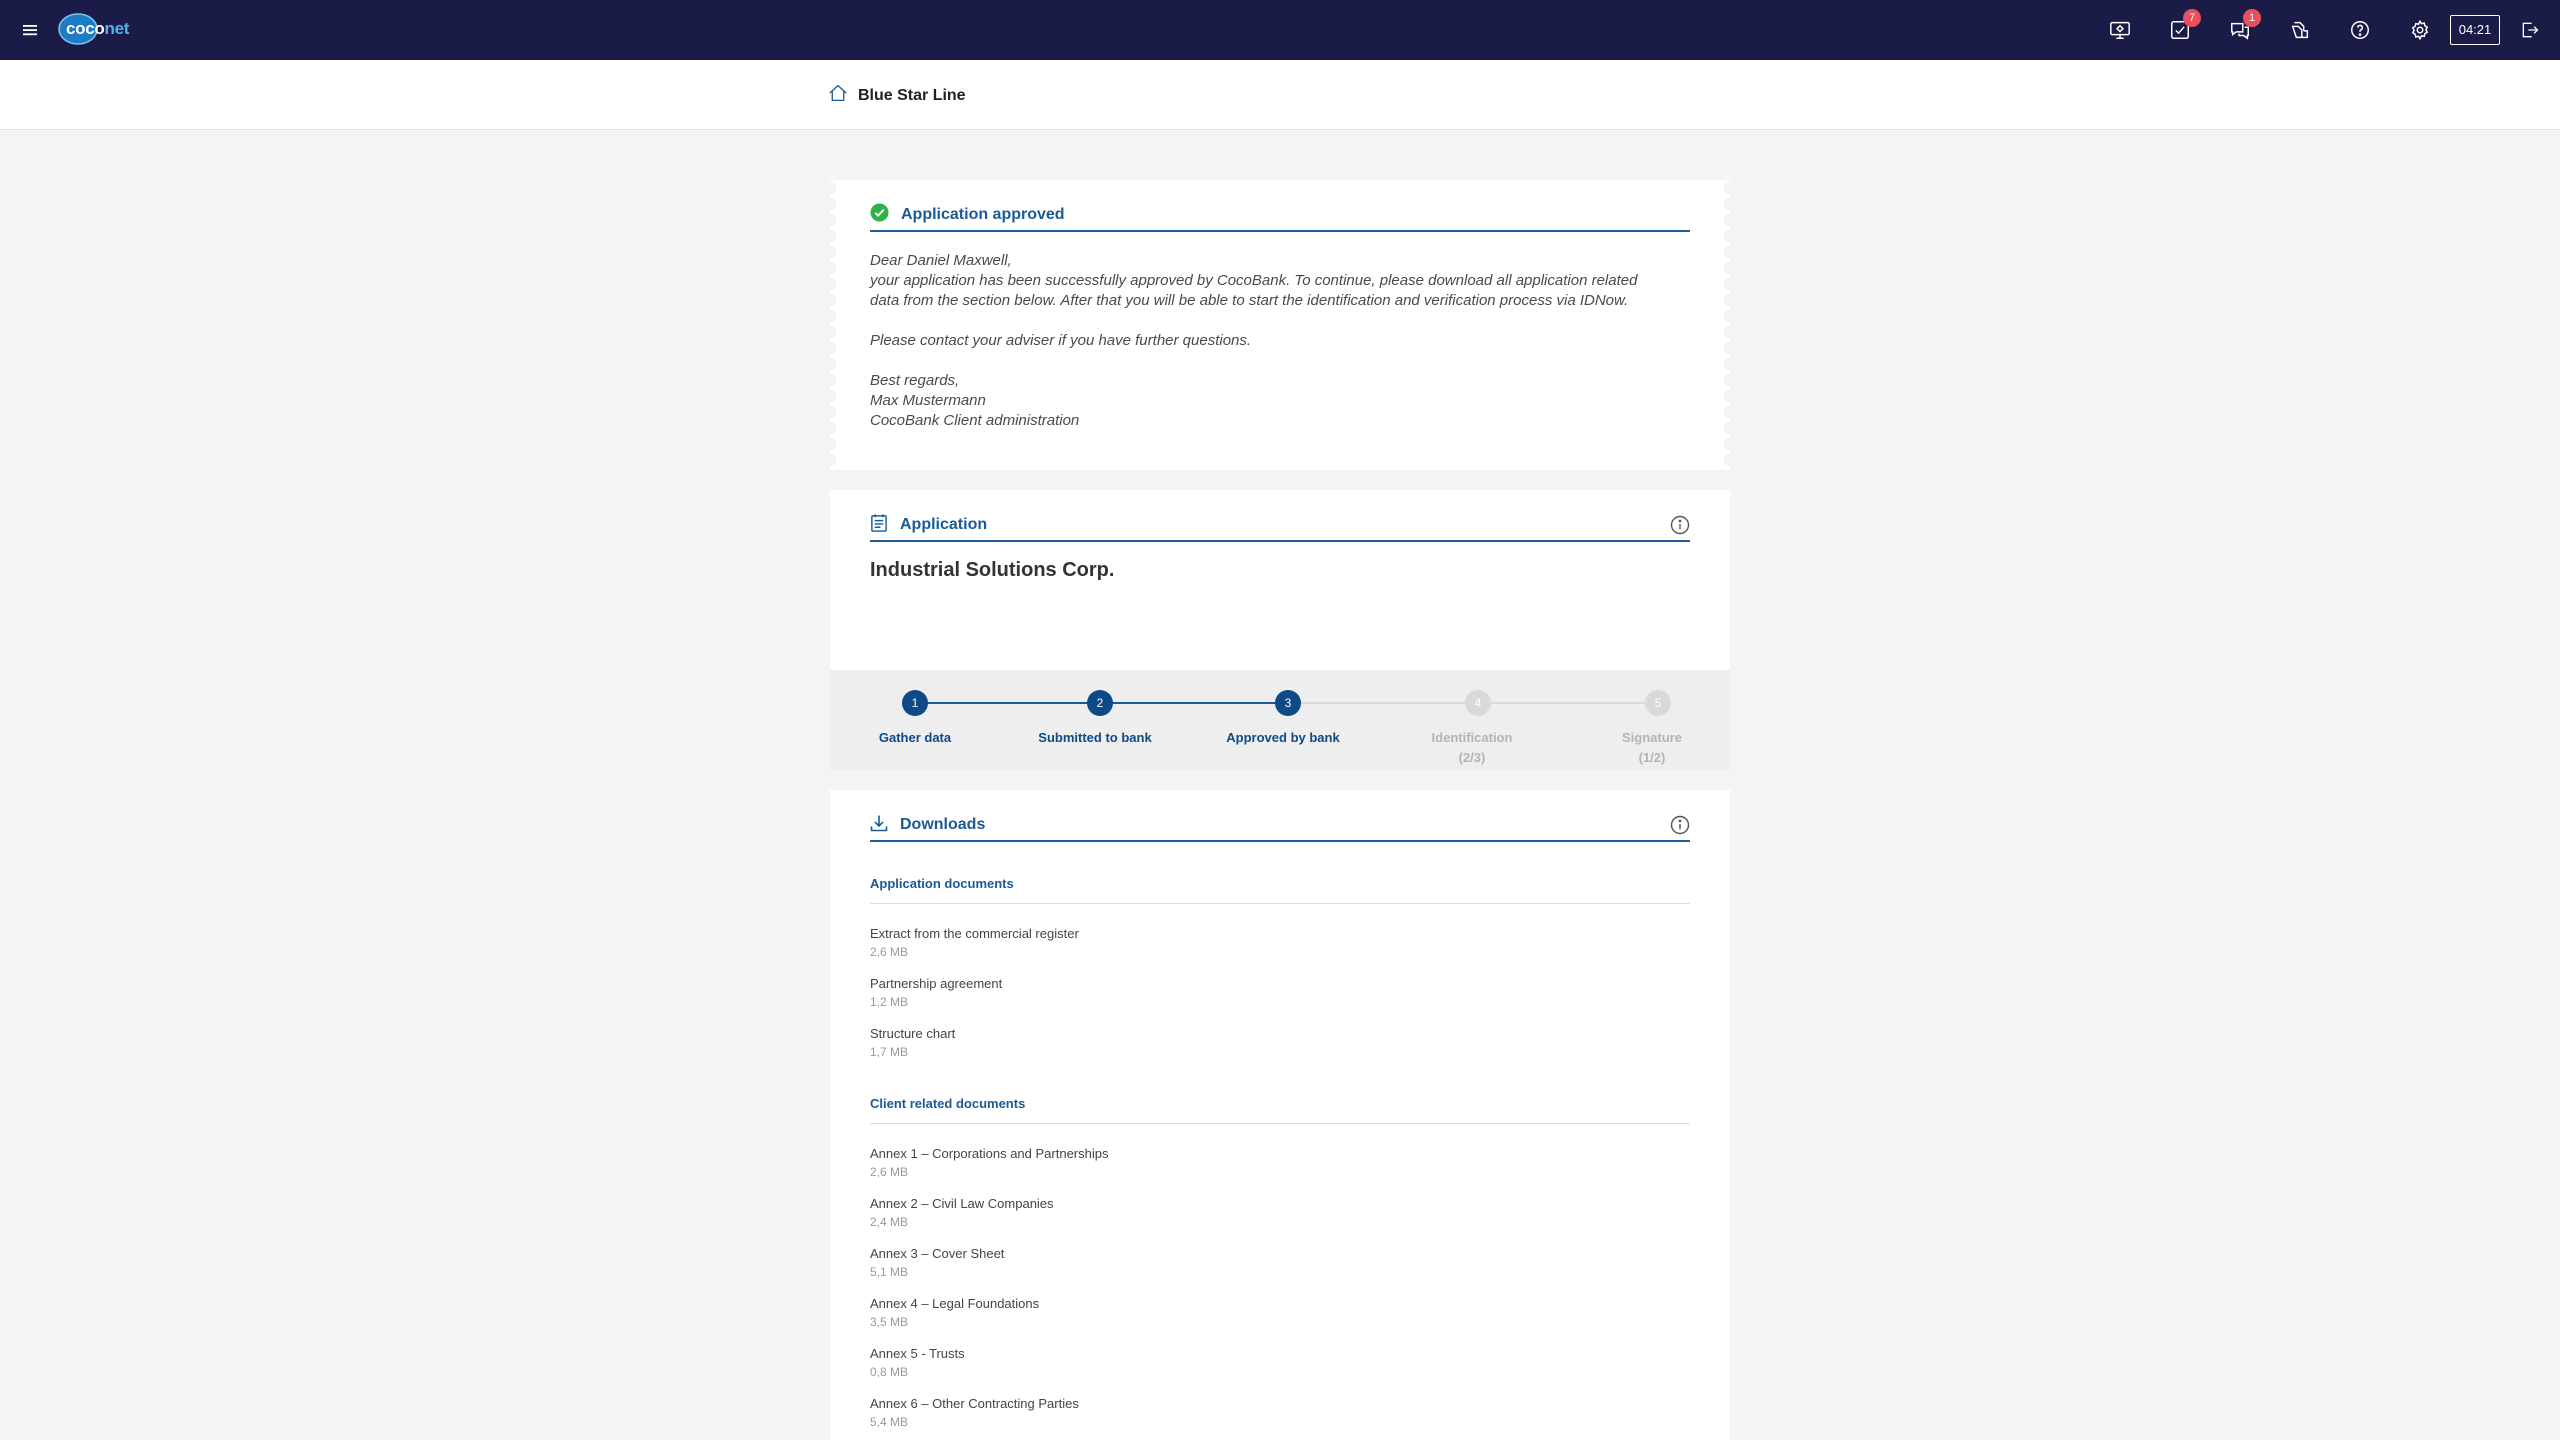 This screenshot has width=2560, height=1440. I want to click on settings-icon, so click(2420, 30).